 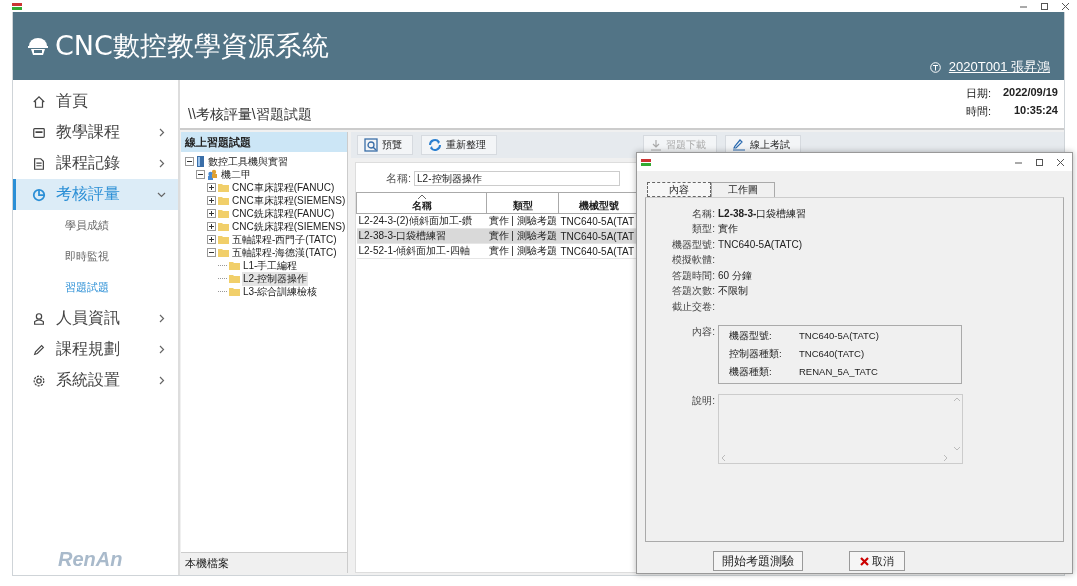 What do you see at coordinates (95, 318) in the screenshot?
I see `sidebar-item: 人員資訊` at bounding box center [95, 318].